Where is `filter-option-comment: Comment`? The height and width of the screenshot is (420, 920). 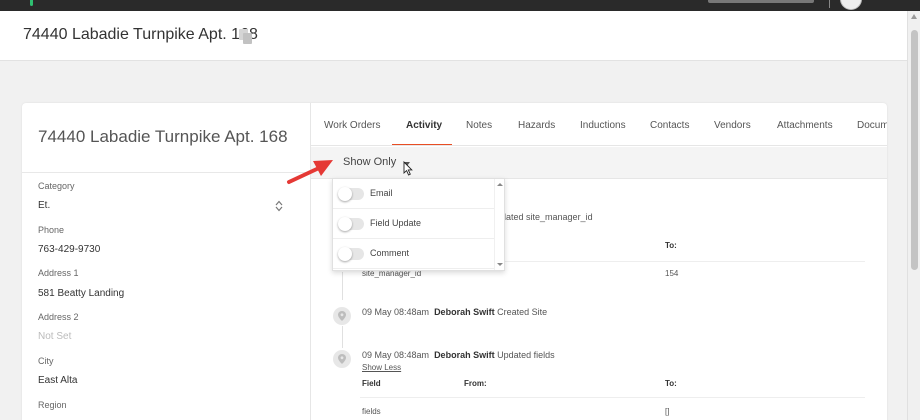
filter-option-comment: Comment is located at coordinates (414, 254).